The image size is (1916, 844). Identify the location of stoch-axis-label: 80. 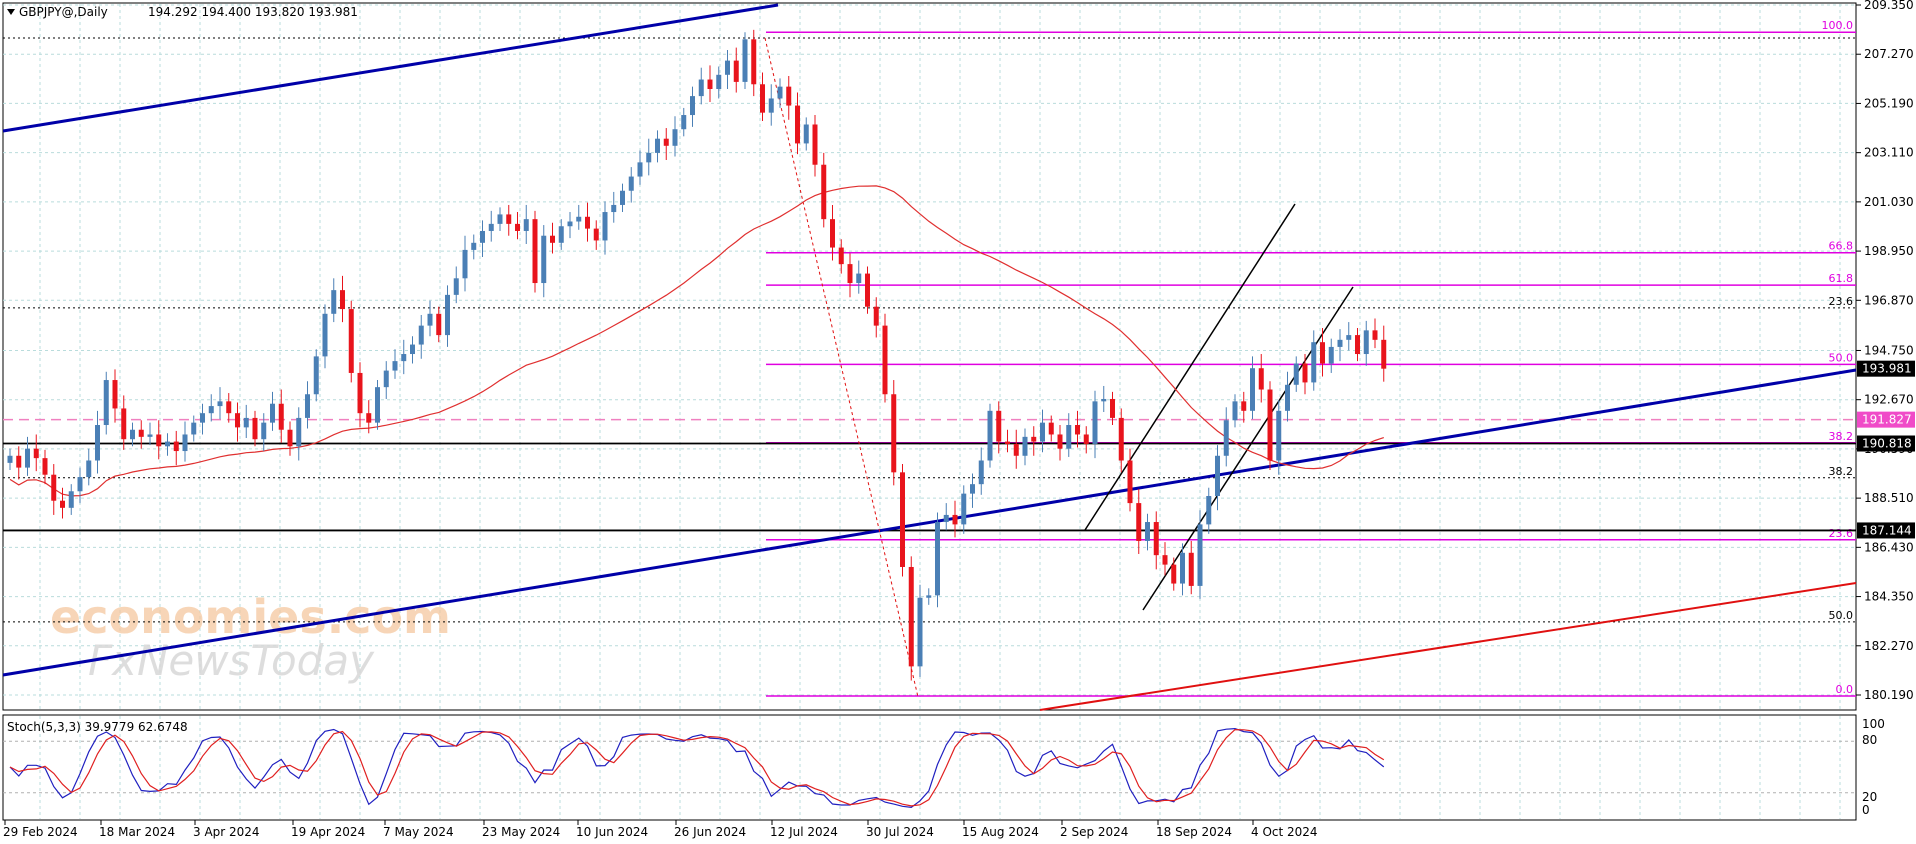
(1869, 740).